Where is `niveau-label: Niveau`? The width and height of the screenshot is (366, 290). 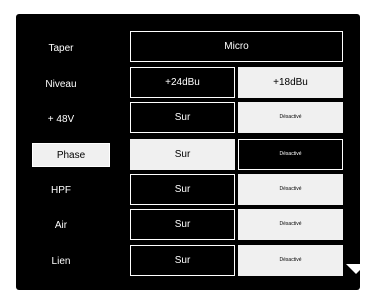 niveau-label: Niveau is located at coordinates (61, 84).